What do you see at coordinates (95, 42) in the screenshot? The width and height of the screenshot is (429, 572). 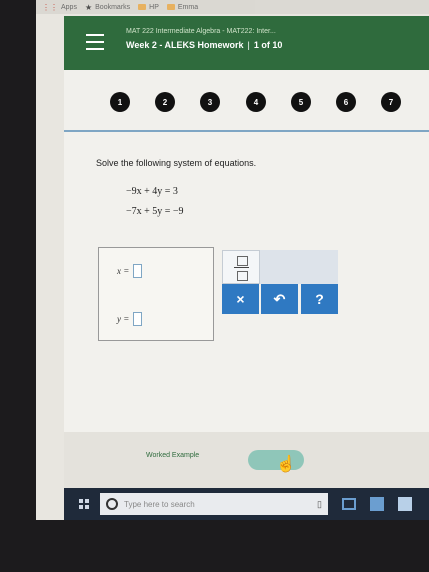 I see `hamburger-menu-icon` at bounding box center [95, 42].